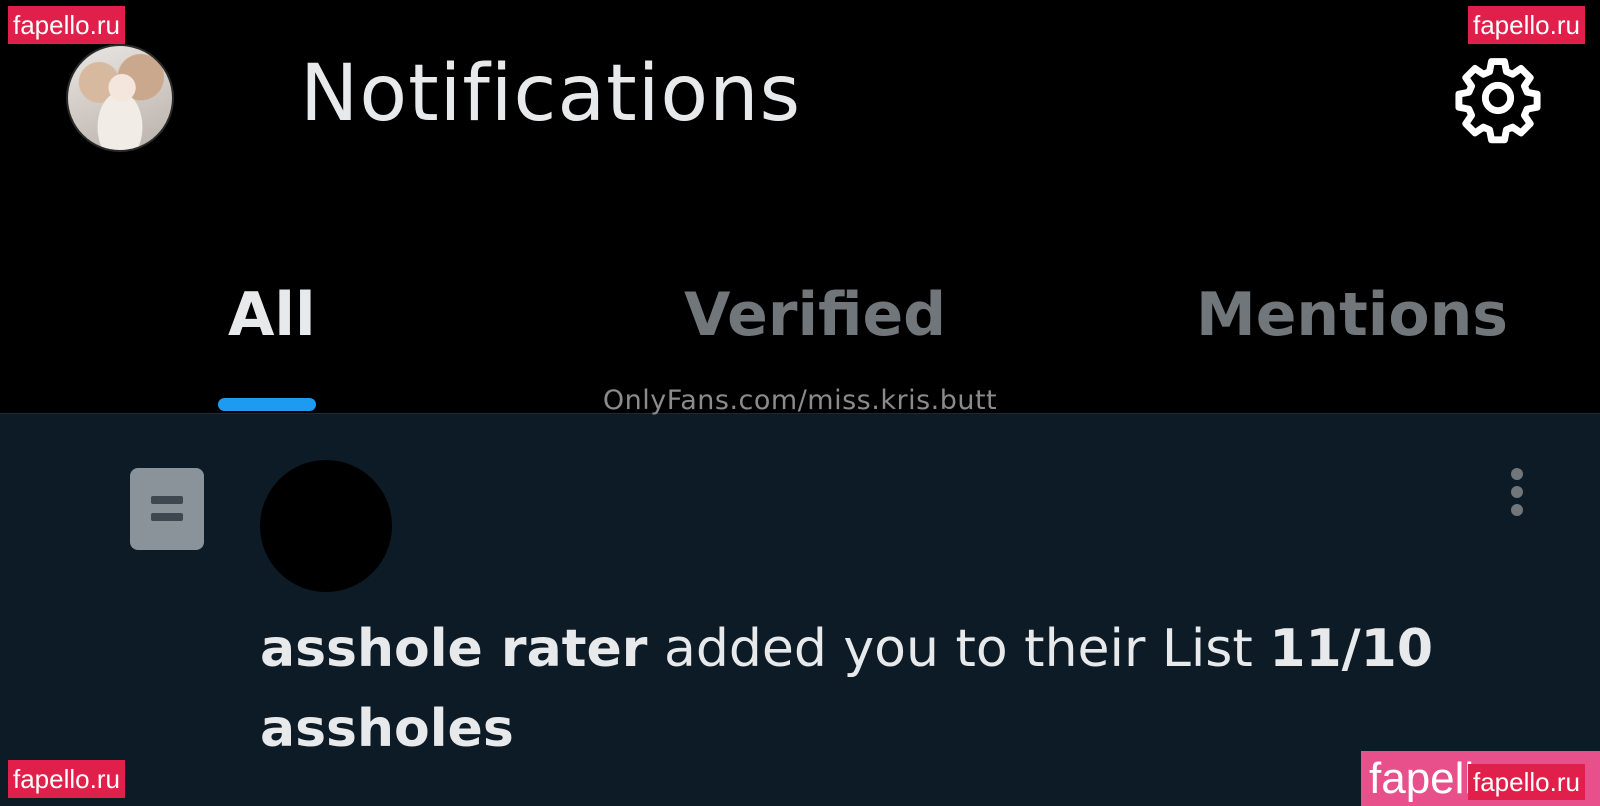  What do you see at coordinates (326, 526) in the screenshot?
I see `actor-avatar` at bounding box center [326, 526].